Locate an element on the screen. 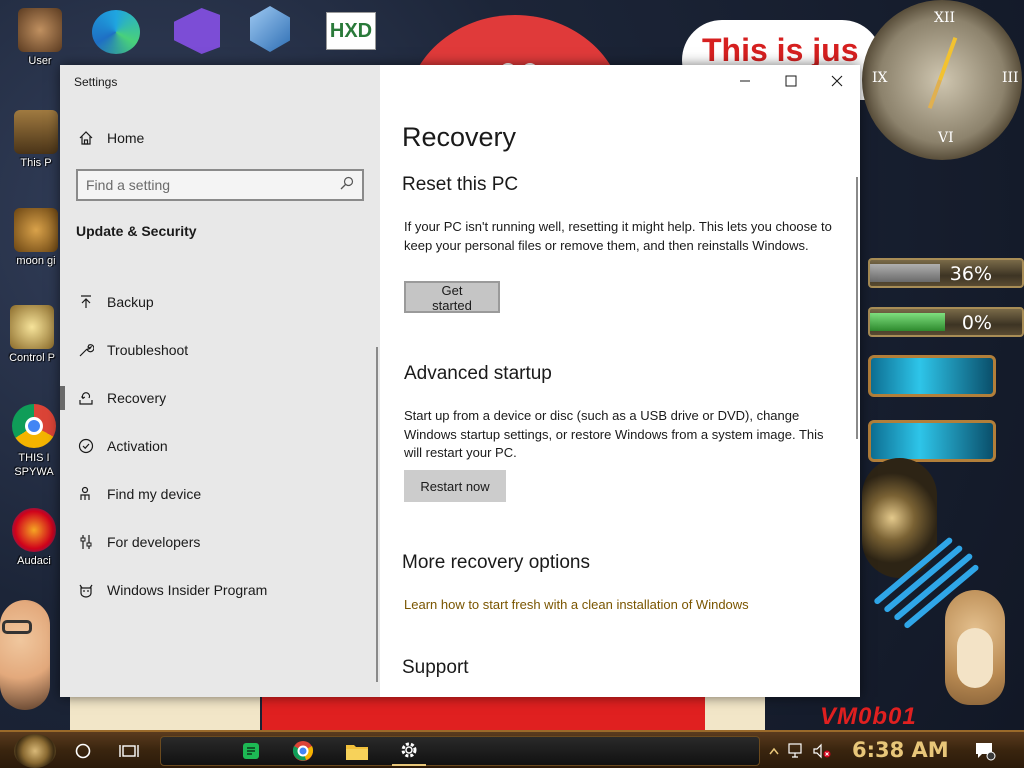 The height and width of the screenshot is (768, 1024). close-icon is located at coordinates (837, 81).